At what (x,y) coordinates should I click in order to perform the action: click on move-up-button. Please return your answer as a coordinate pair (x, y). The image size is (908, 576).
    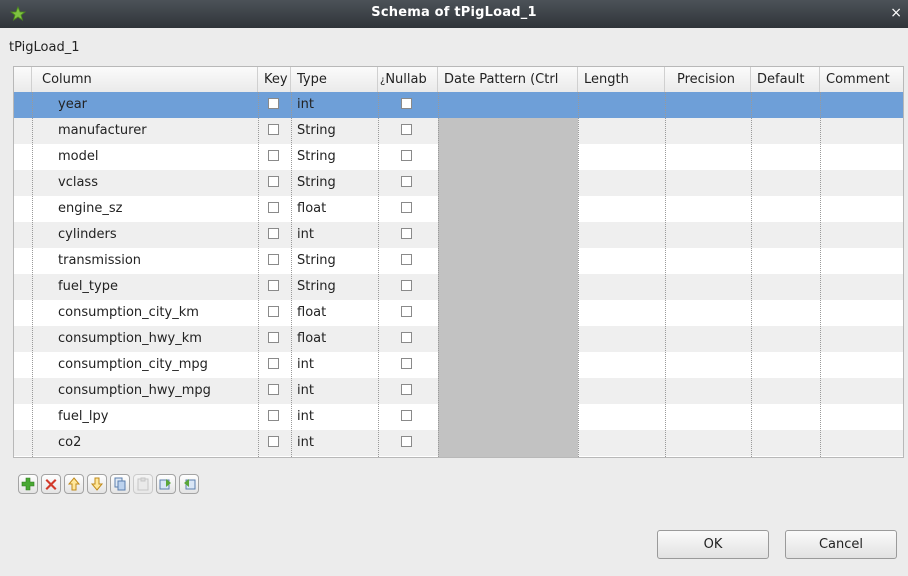
    Looking at the image, I should click on (74, 484).